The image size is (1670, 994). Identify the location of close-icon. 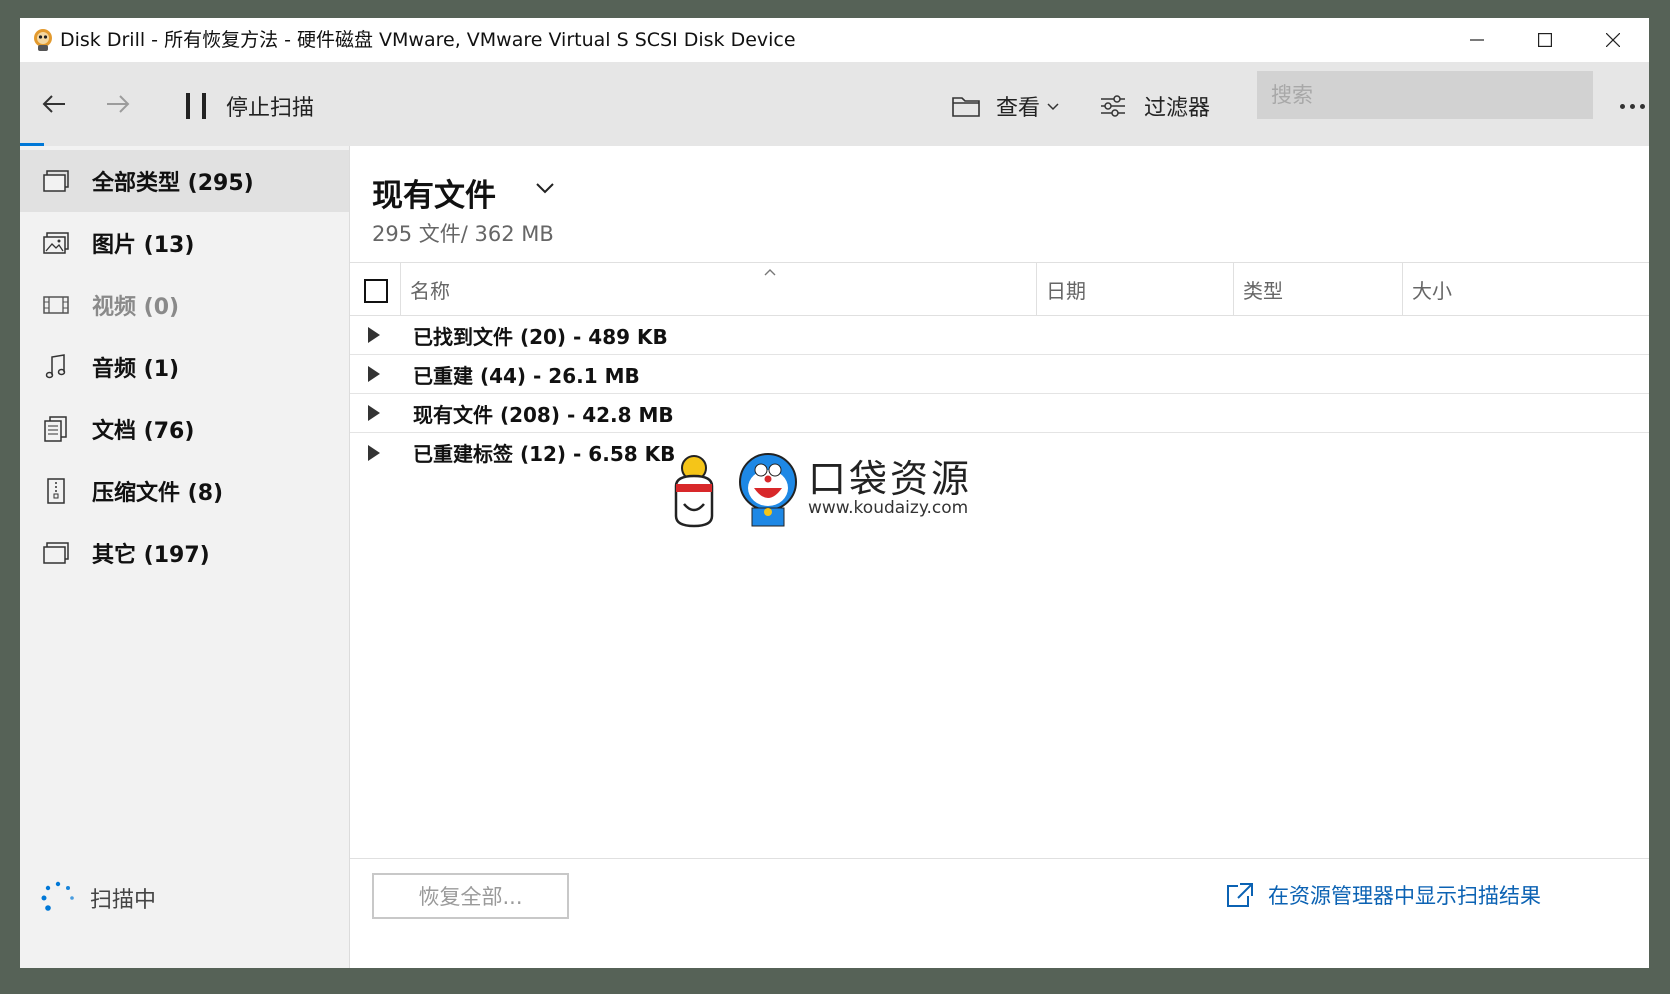
(1613, 40).